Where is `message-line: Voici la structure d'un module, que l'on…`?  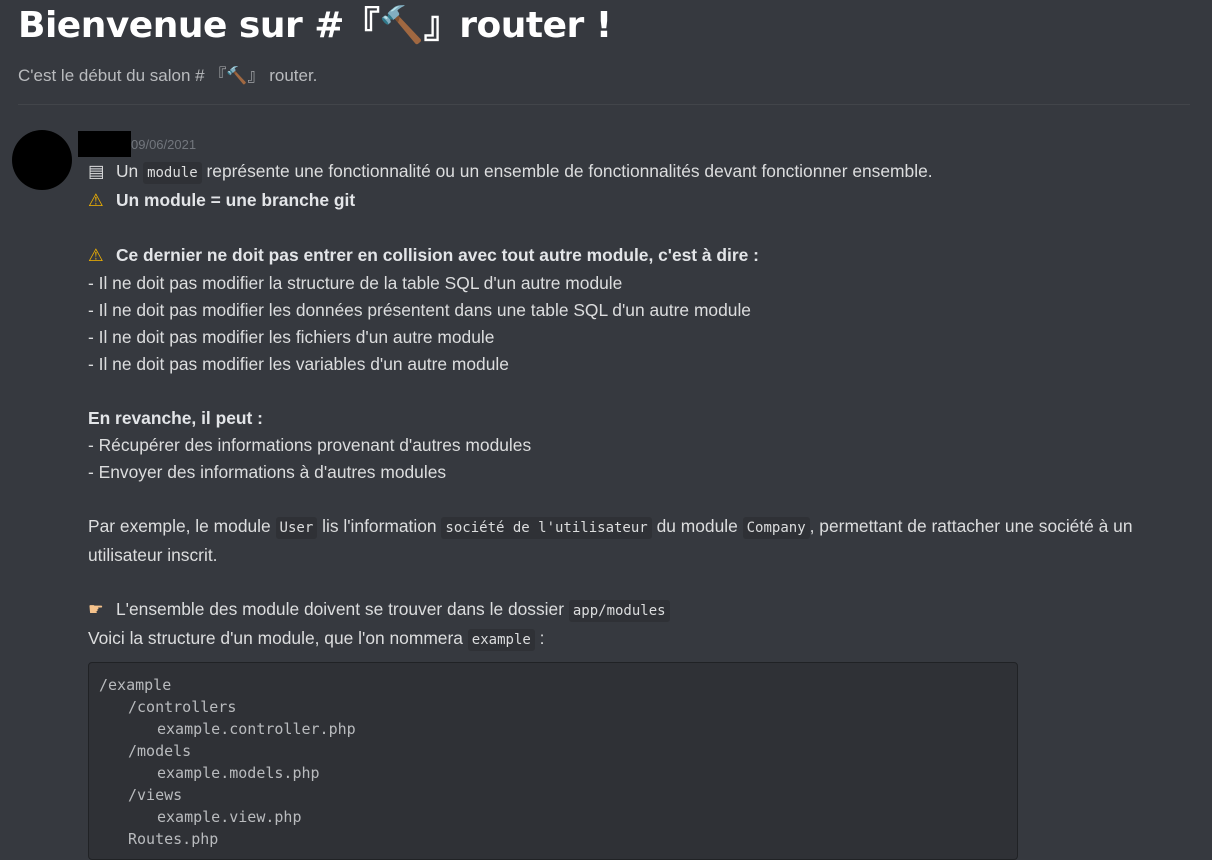
message-line: Voici la structure d'un module, que l'on… is located at coordinates (618, 639).